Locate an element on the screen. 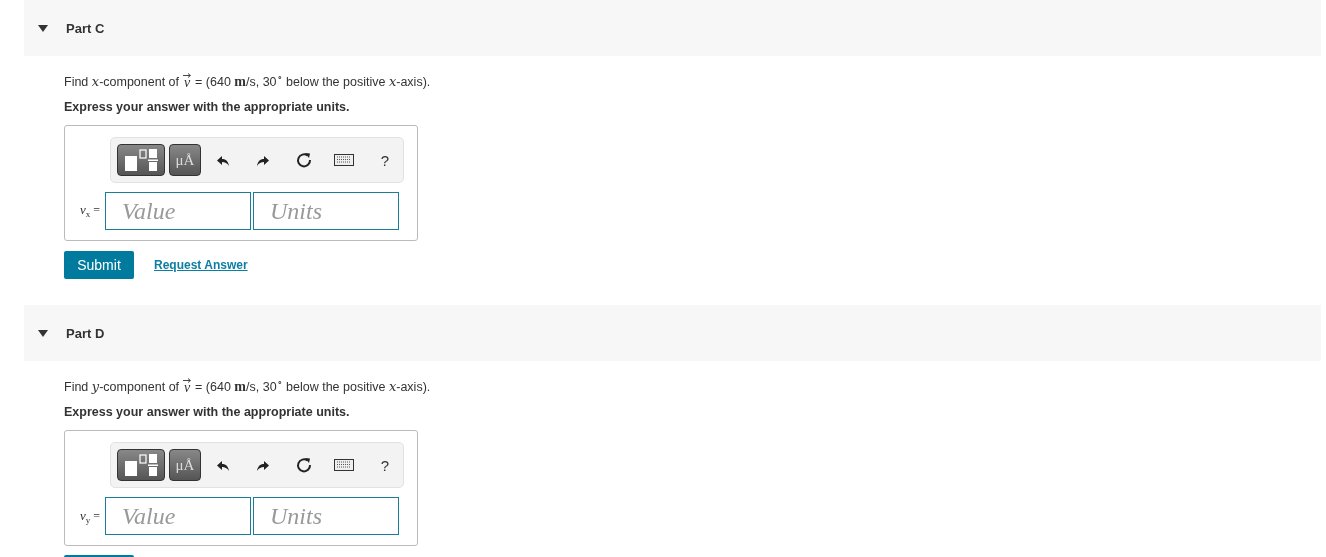 The height and width of the screenshot is (557, 1326). part-header: Part D is located at coordinates (672, 333).